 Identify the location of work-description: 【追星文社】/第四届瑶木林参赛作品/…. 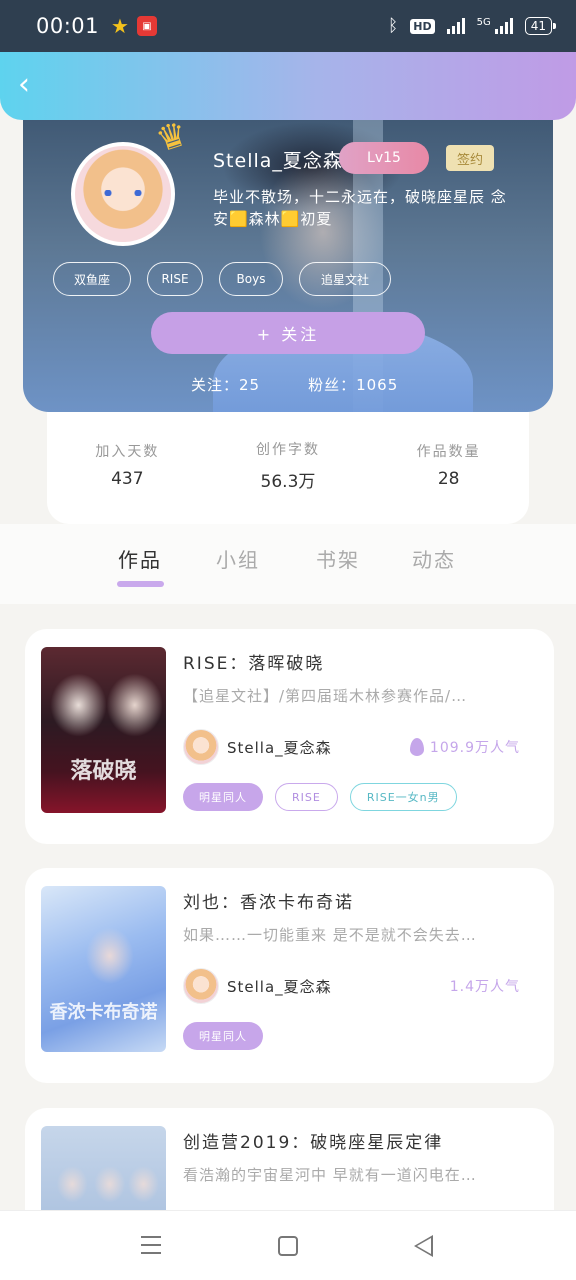
(325, 696).